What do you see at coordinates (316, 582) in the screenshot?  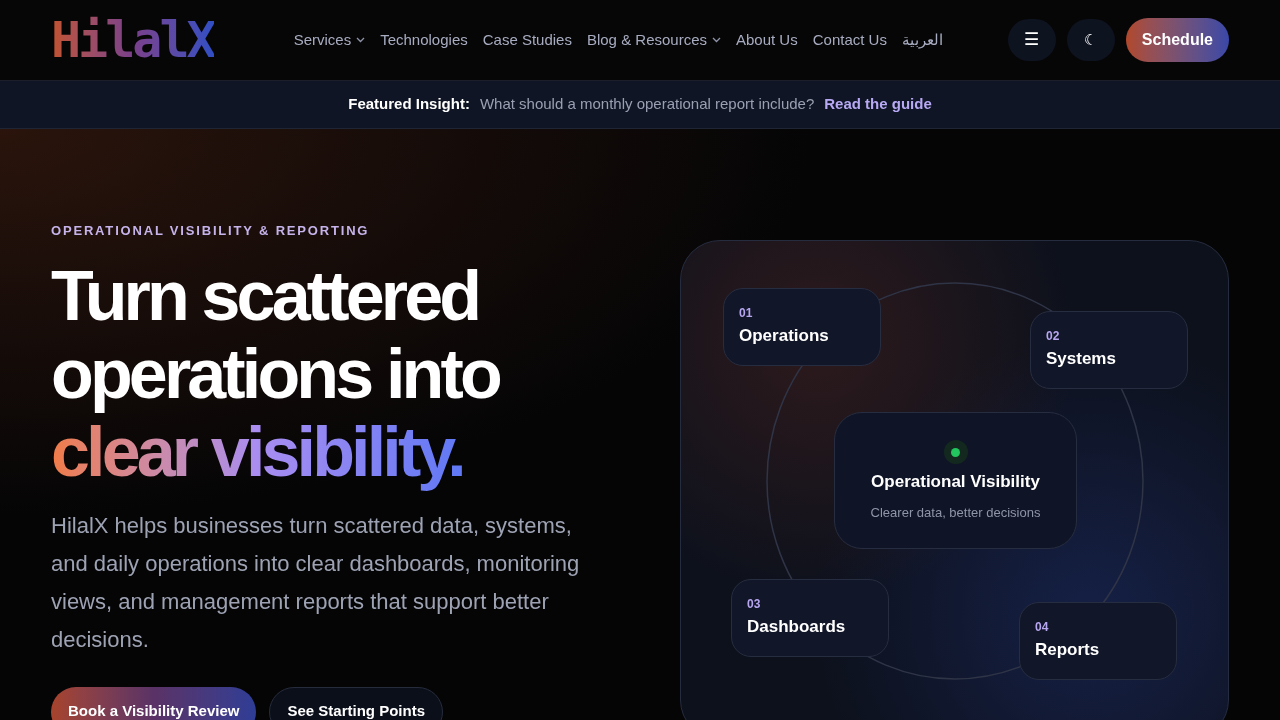 I see `hero-description: HilalX helps businesses turn scattered data, systems, and daily operations into clear dashboards, monitoring views, and management reports that support better decisions.` at bounding box center [316, 582].